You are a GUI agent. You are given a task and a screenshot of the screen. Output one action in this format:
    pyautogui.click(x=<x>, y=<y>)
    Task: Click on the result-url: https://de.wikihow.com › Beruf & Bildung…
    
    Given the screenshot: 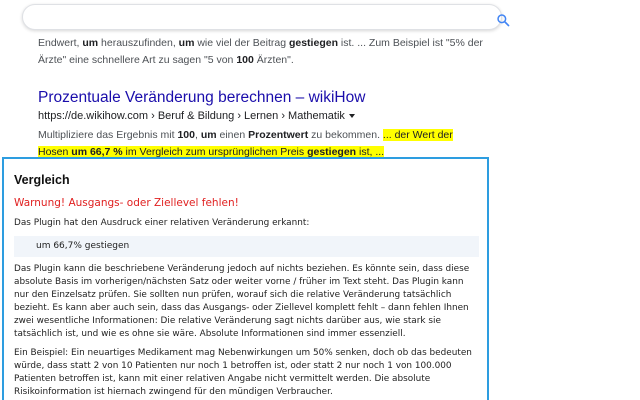 What is the action you would take?
    pyautogui.click(x=191, y=116)
    